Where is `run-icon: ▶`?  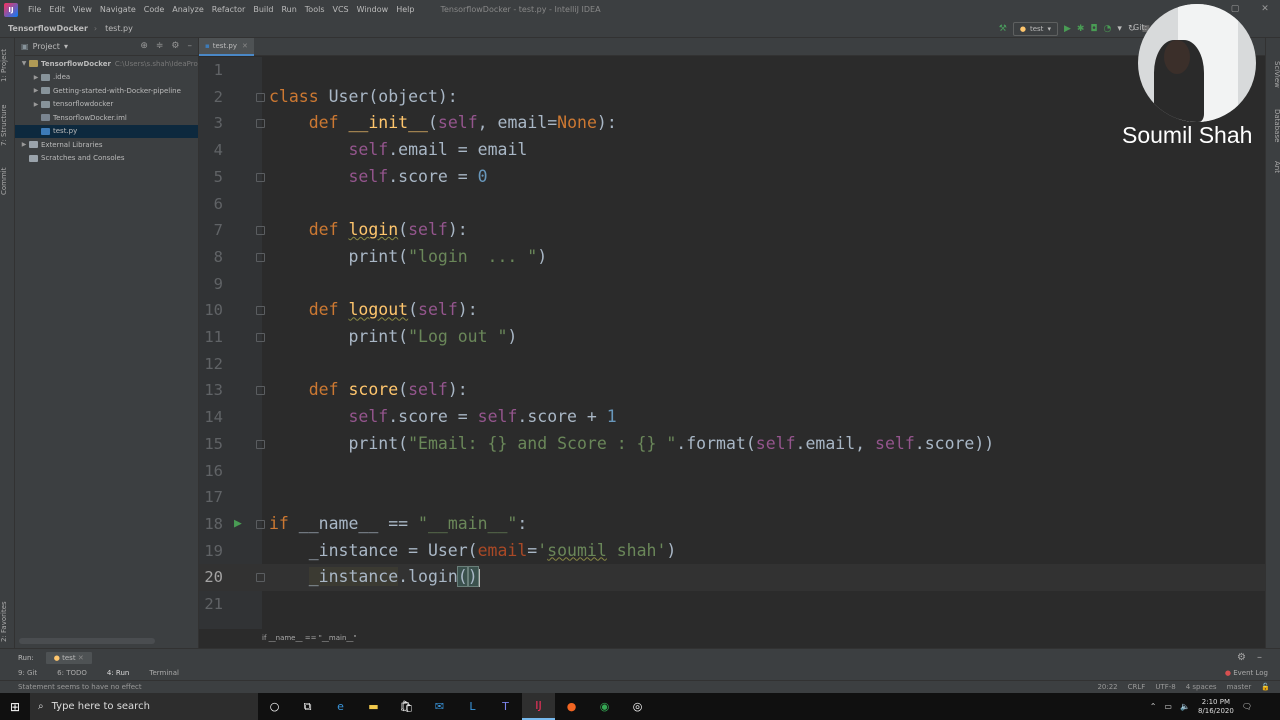
run-icon: ▶ is located at coordinates (1067, 29).